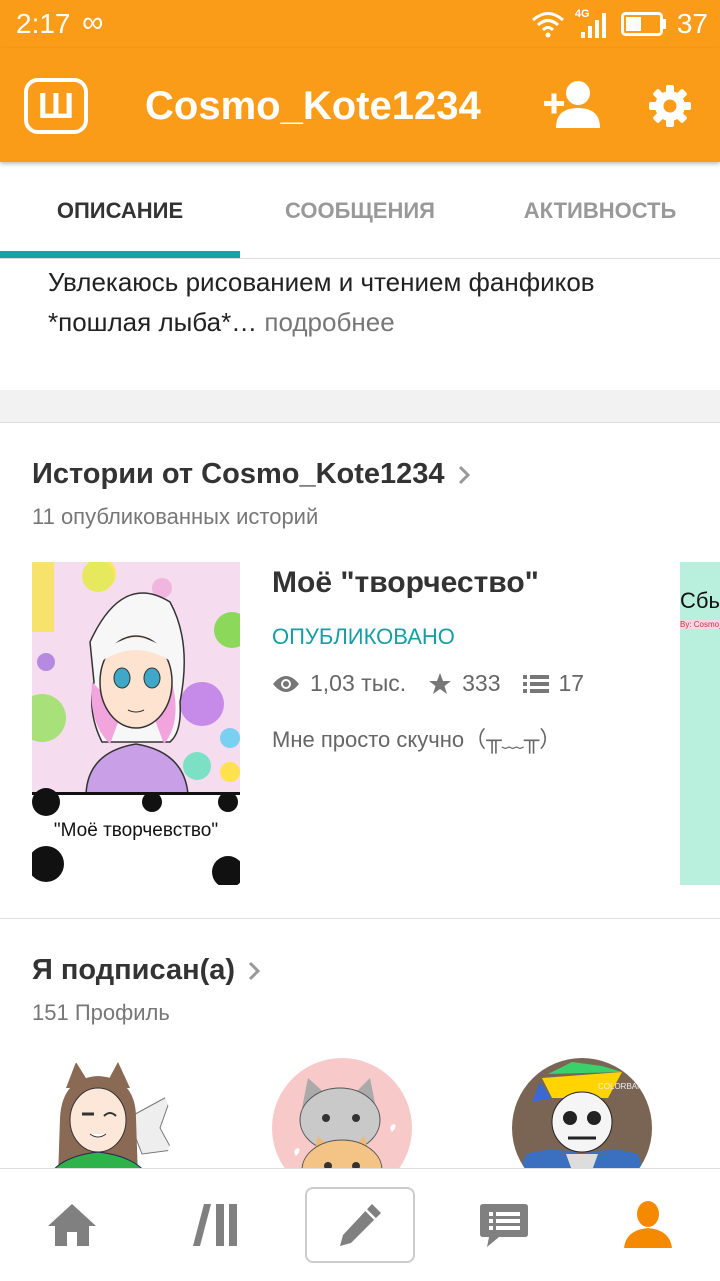 This screenshot has height=1281, width=720. I want to click on wattpad-logo: Ш, so click(56, 106).